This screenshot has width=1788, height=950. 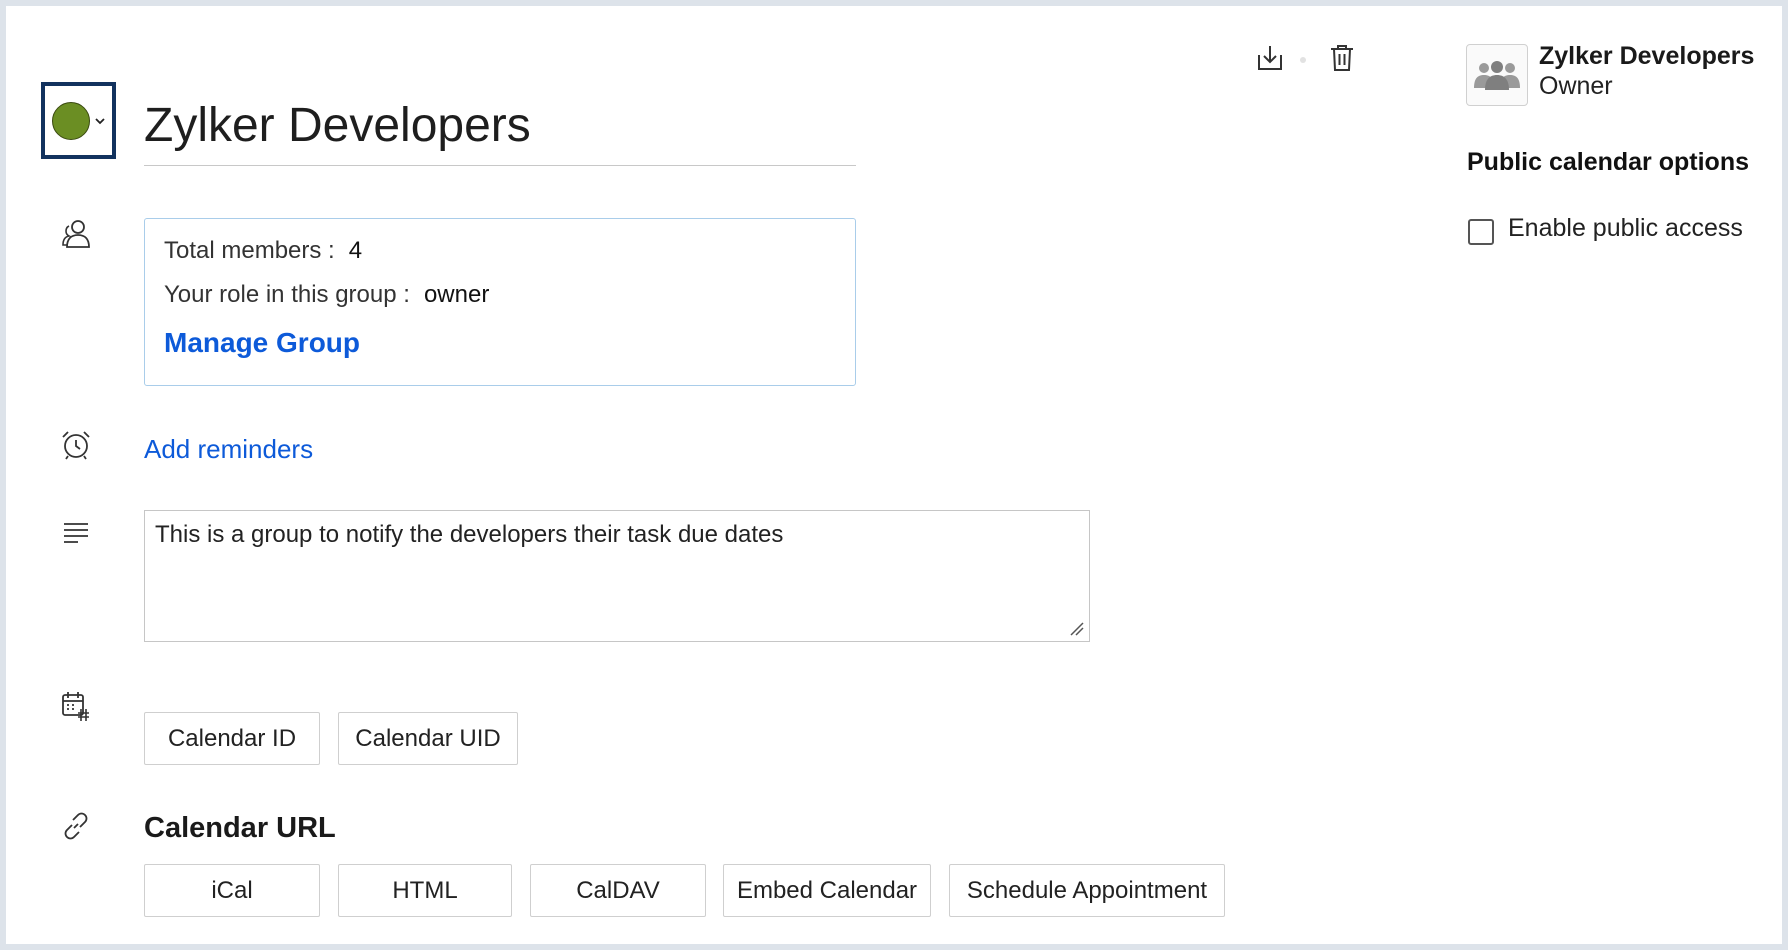 What do you see at coordinates (262, 343) in the screenshot?
I see `manage-group-link: Manage Group` at bounding box center [262, 343].